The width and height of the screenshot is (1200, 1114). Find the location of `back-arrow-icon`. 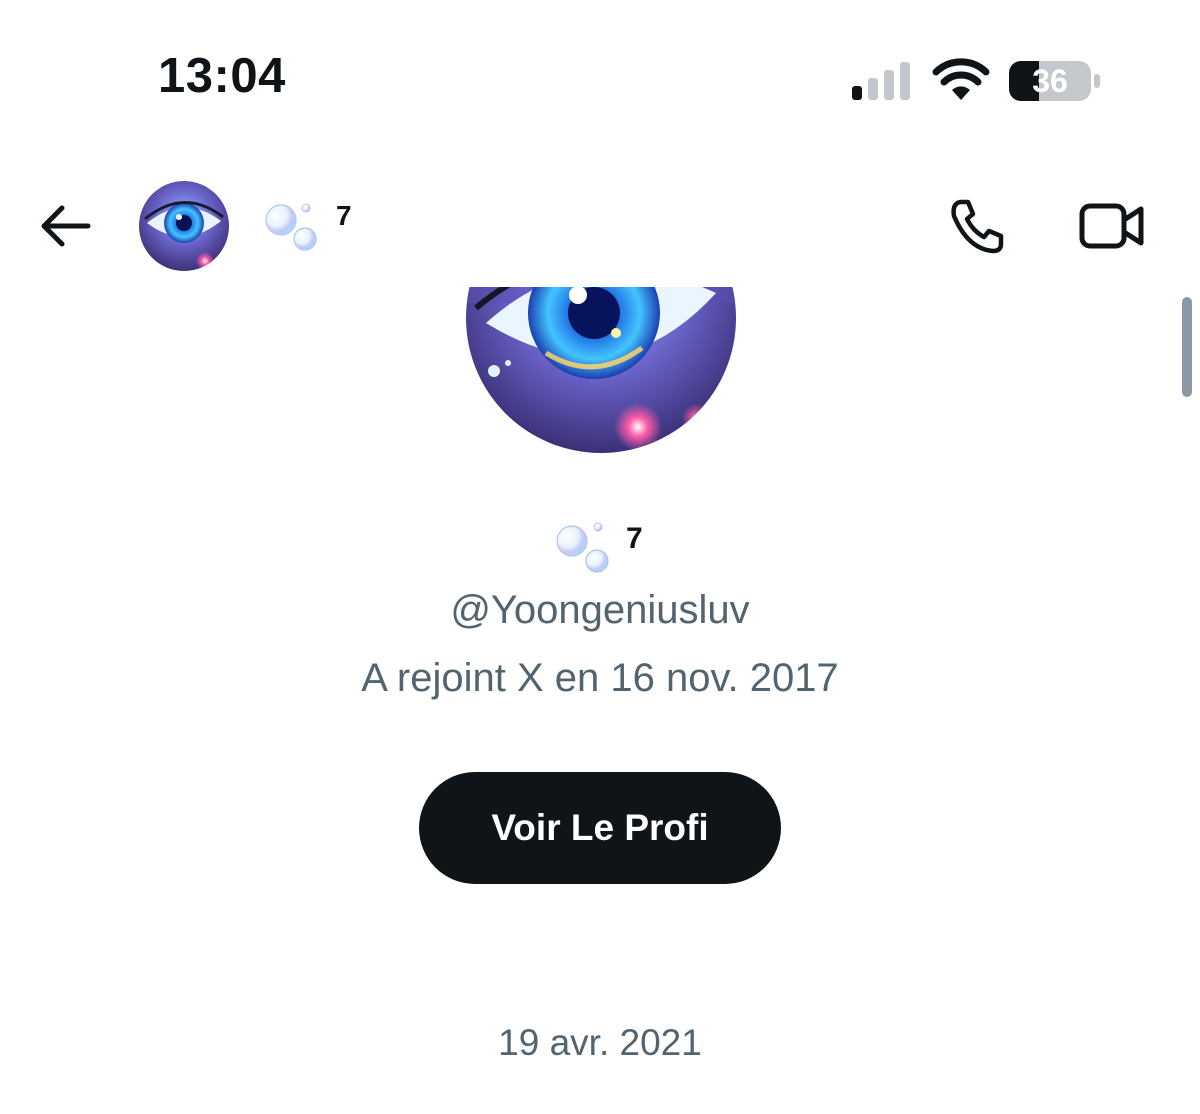

back-arrow-icon is located at coordinates (66, 226).